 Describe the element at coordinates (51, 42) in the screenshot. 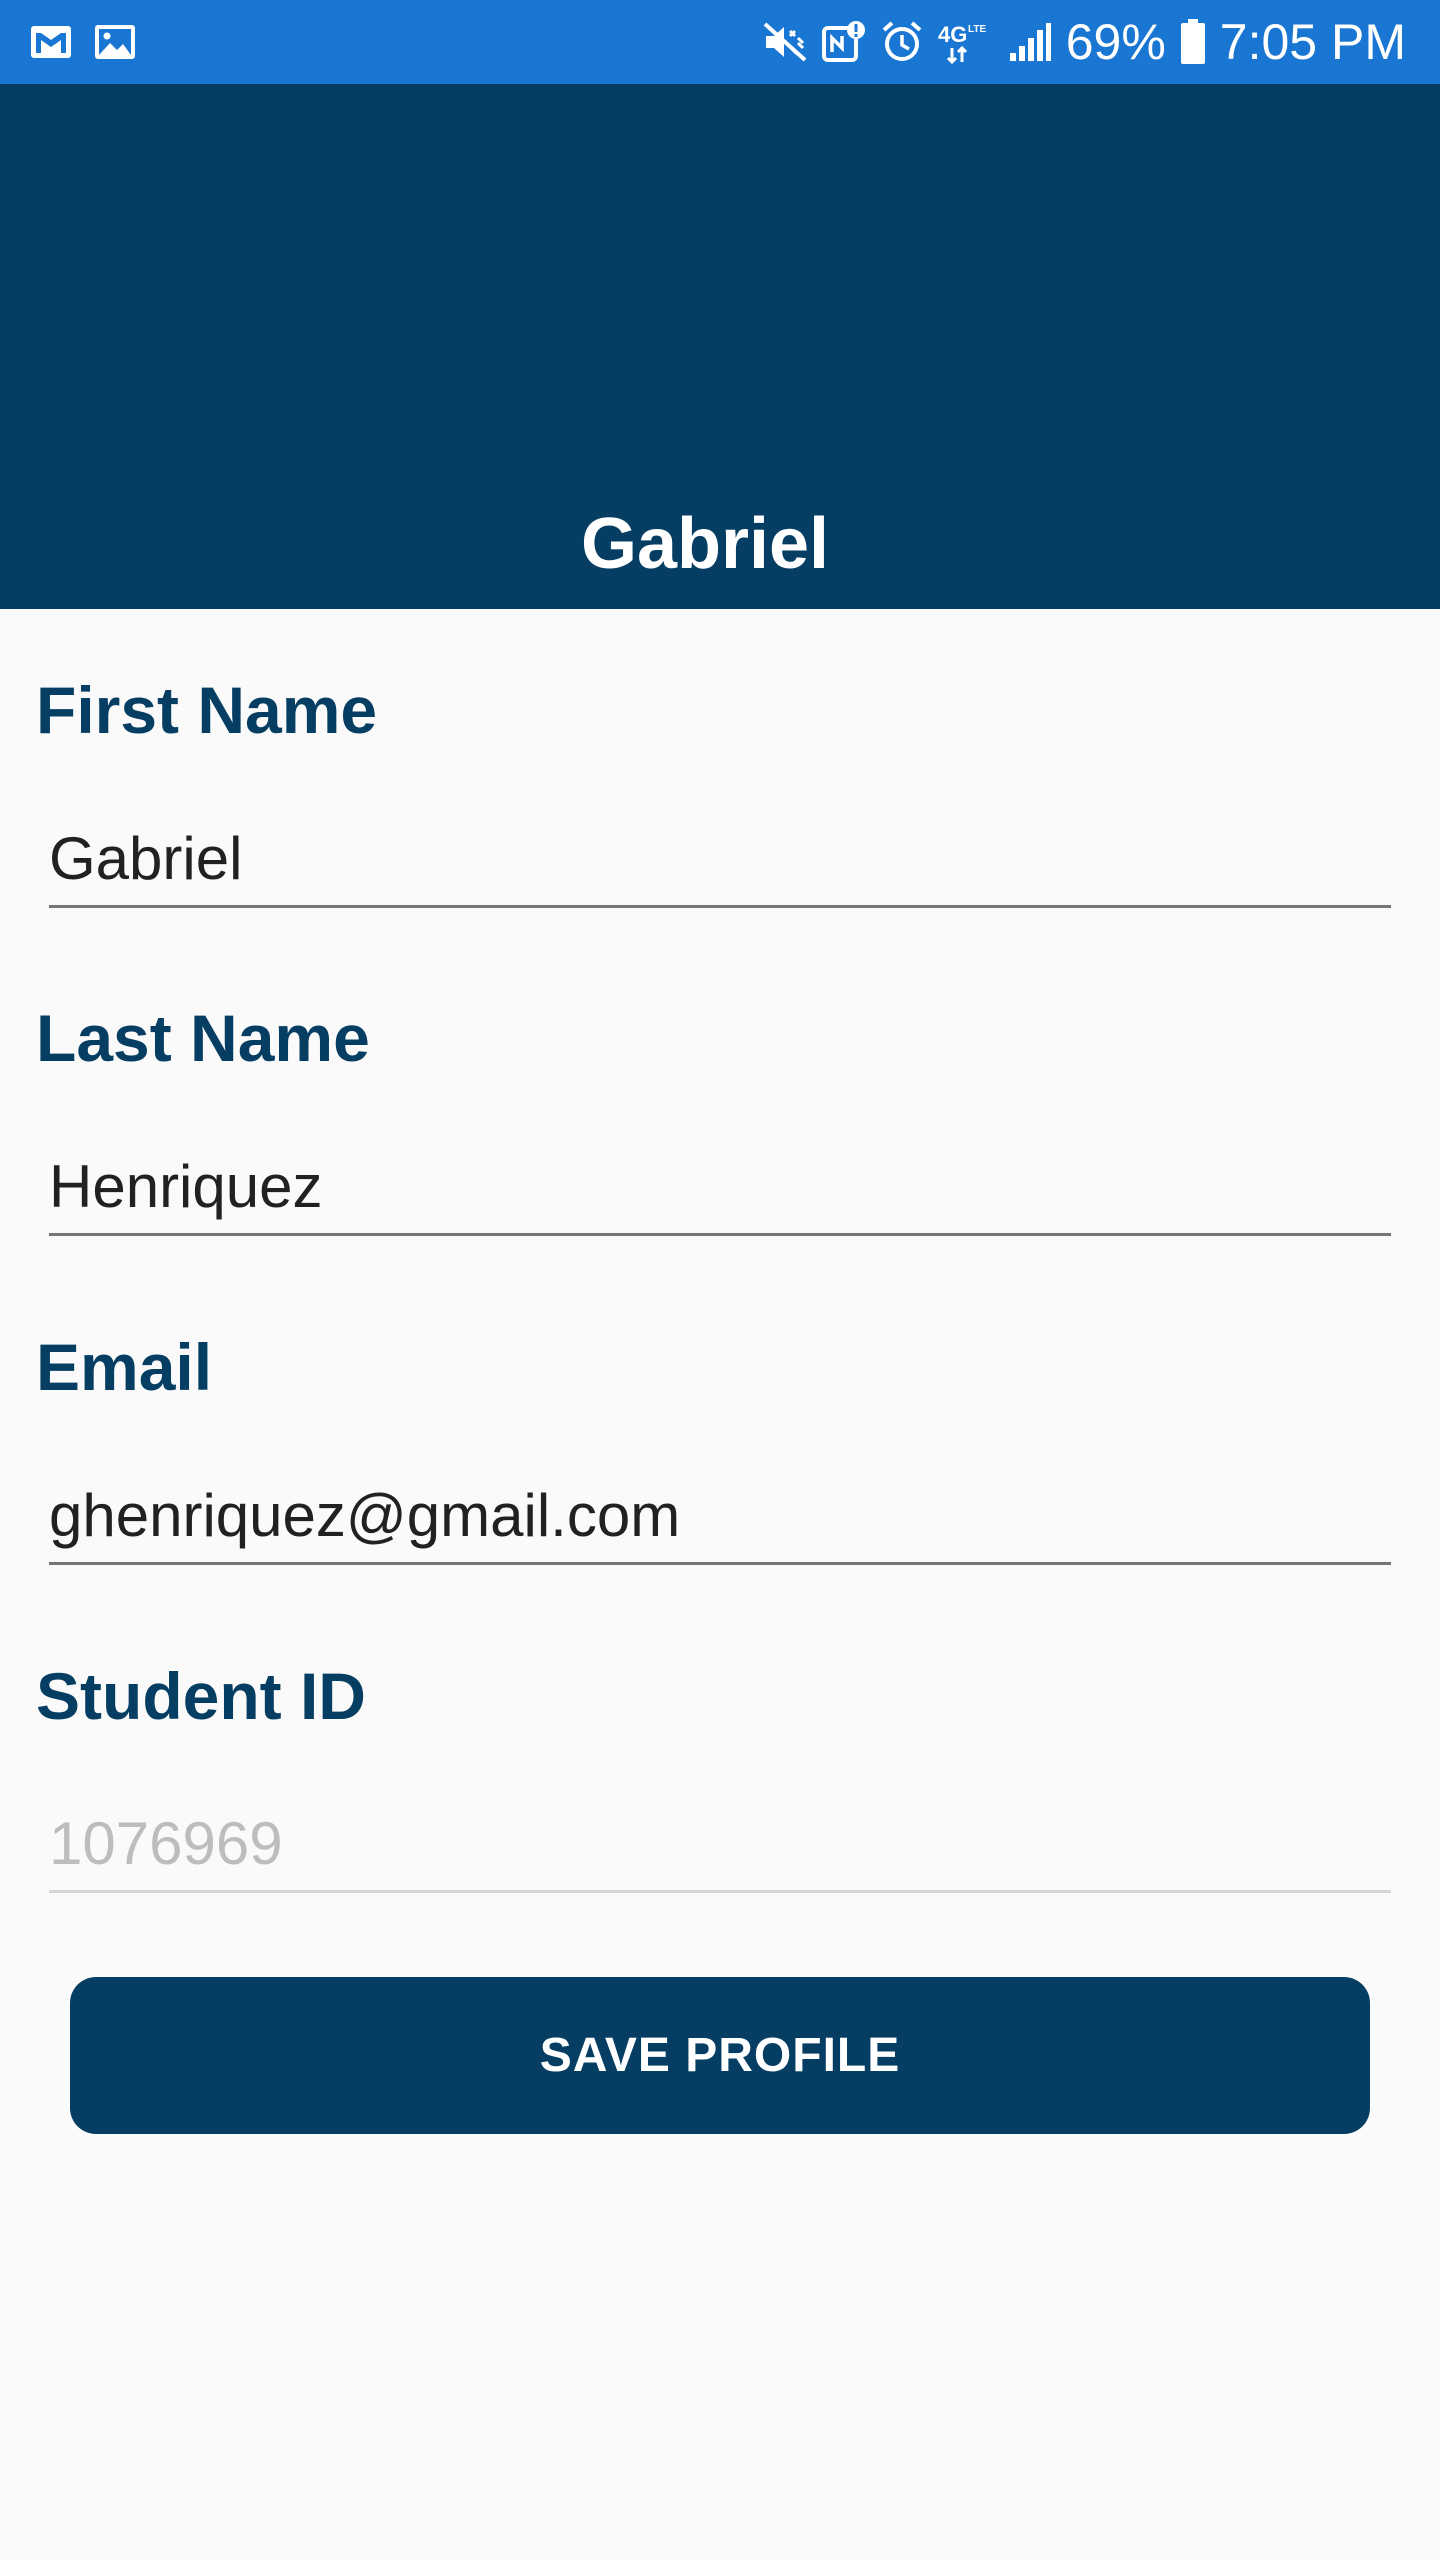

I see `gmail-icon` at that location.